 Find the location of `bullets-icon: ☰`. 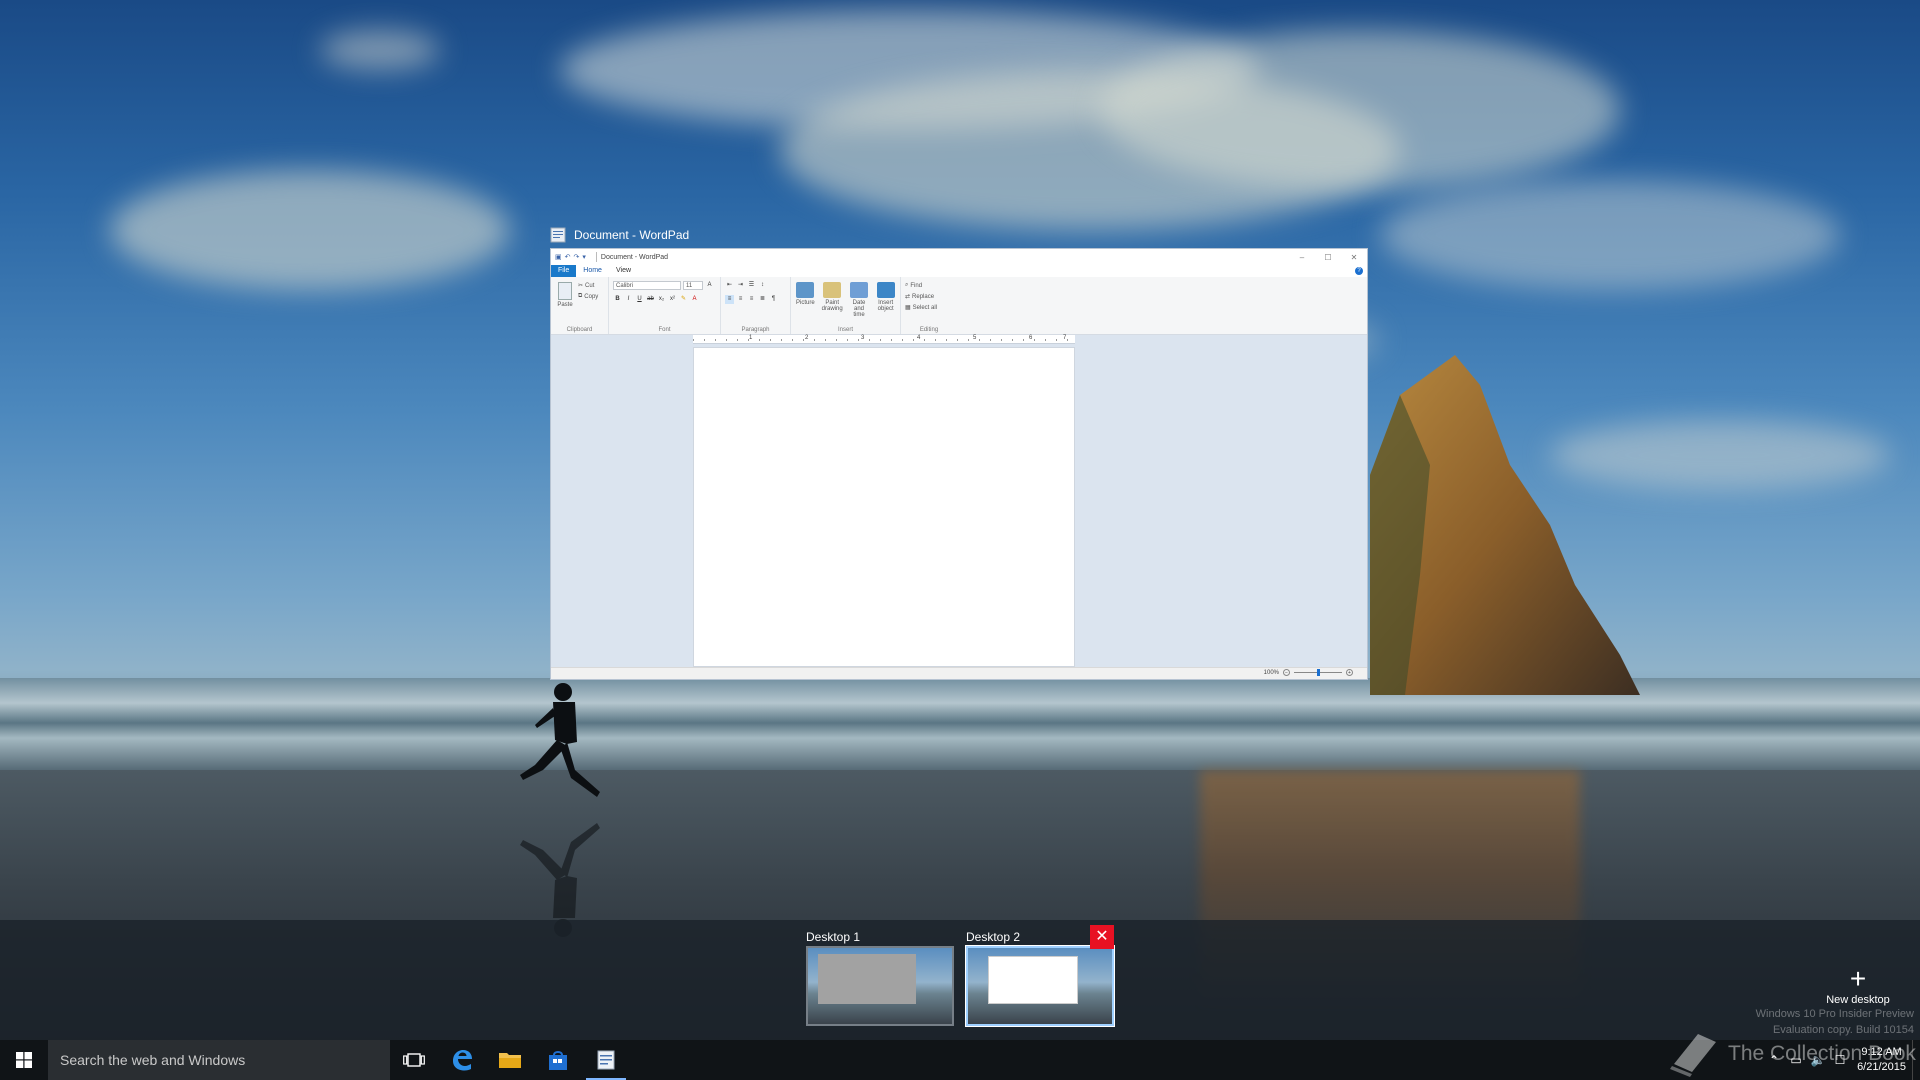

bullets-icon: ☰ is located at coordinates (751, 285).